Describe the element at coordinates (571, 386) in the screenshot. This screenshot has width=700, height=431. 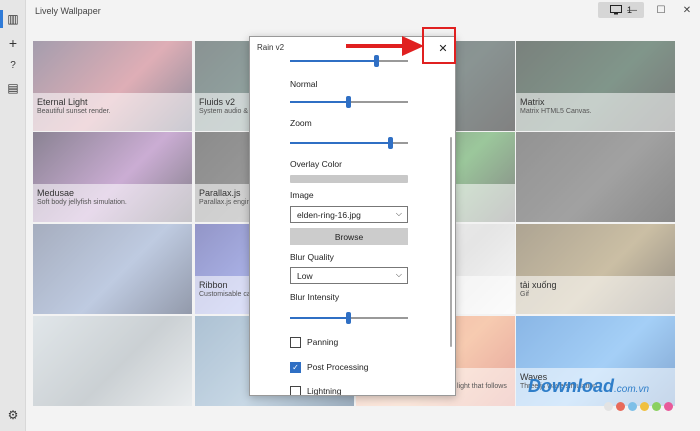
I see `watermark-brand: Download` at that location.